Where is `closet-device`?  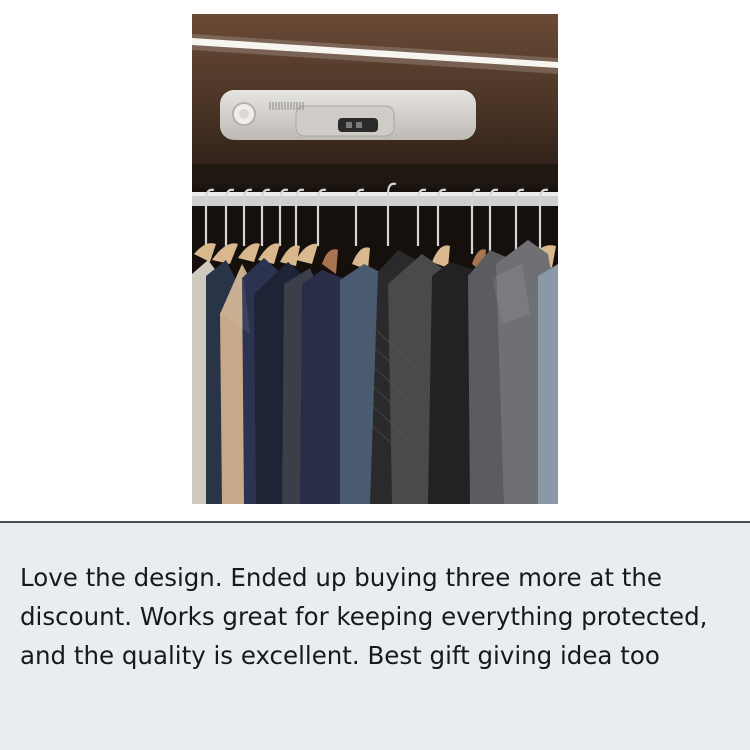 closet-device is located at coordinates (348, 115).